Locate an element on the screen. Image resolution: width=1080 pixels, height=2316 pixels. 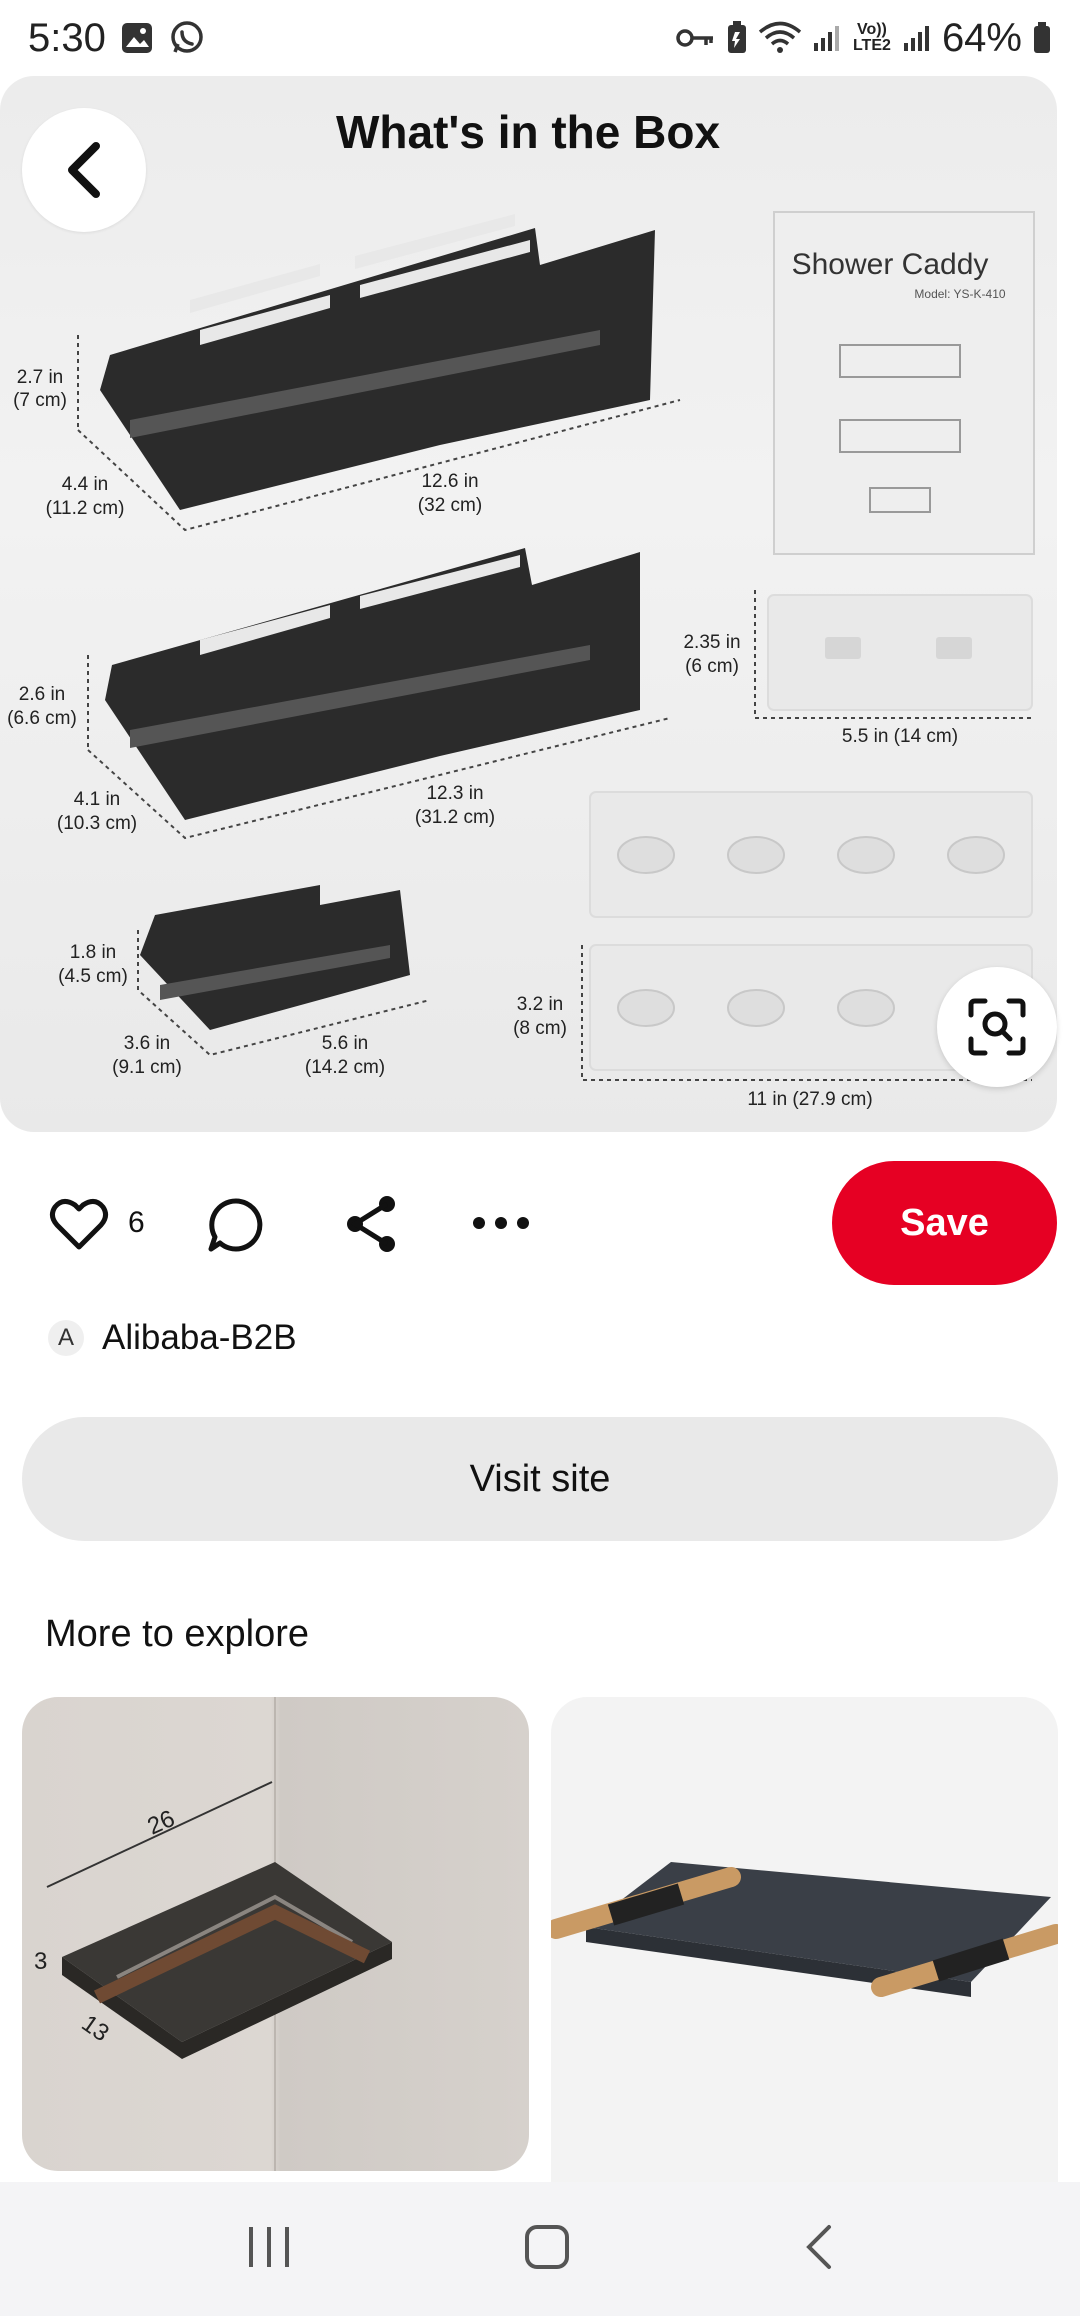
svg-text: 2.35 in is located at coordinates (711, 642).